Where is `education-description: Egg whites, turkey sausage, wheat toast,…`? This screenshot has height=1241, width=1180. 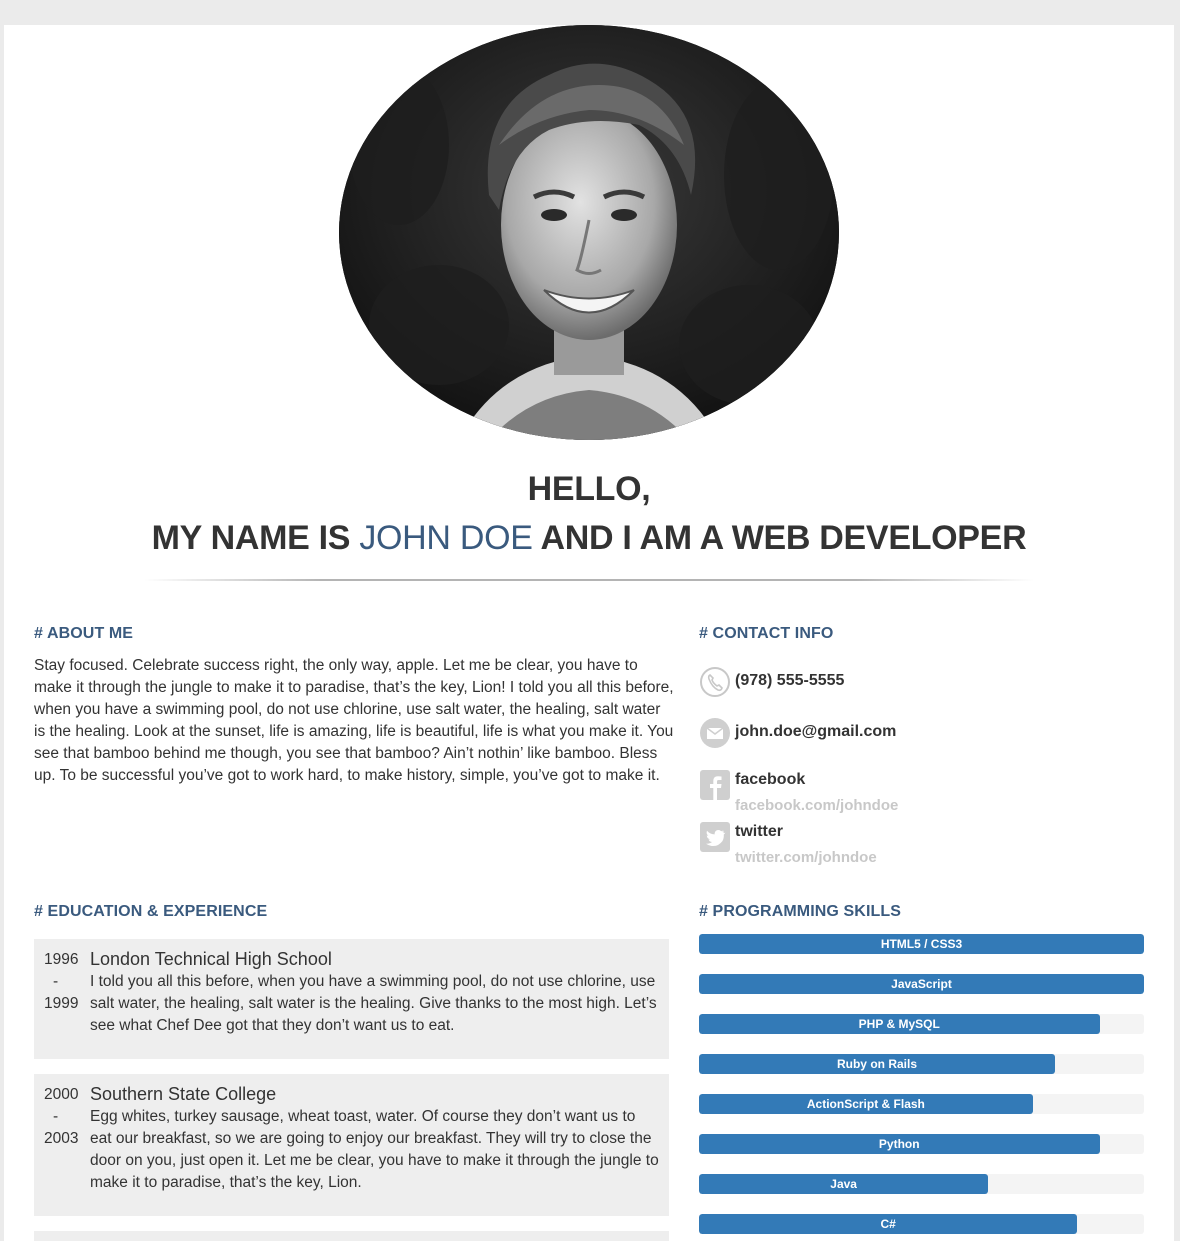
education-description: Egg whites, turkey sausage, wheat toast,… is located at coordinates (374, 1149).